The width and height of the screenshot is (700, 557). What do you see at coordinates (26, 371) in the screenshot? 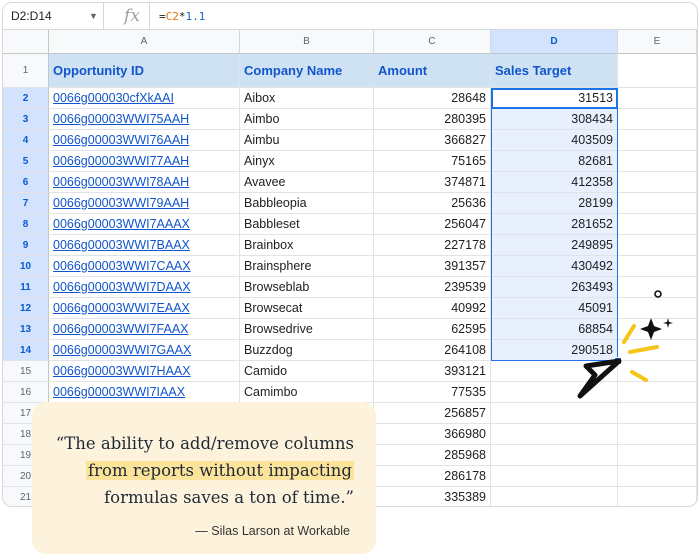
I see `row-header-15: 15` at bounding box center [26, 371].